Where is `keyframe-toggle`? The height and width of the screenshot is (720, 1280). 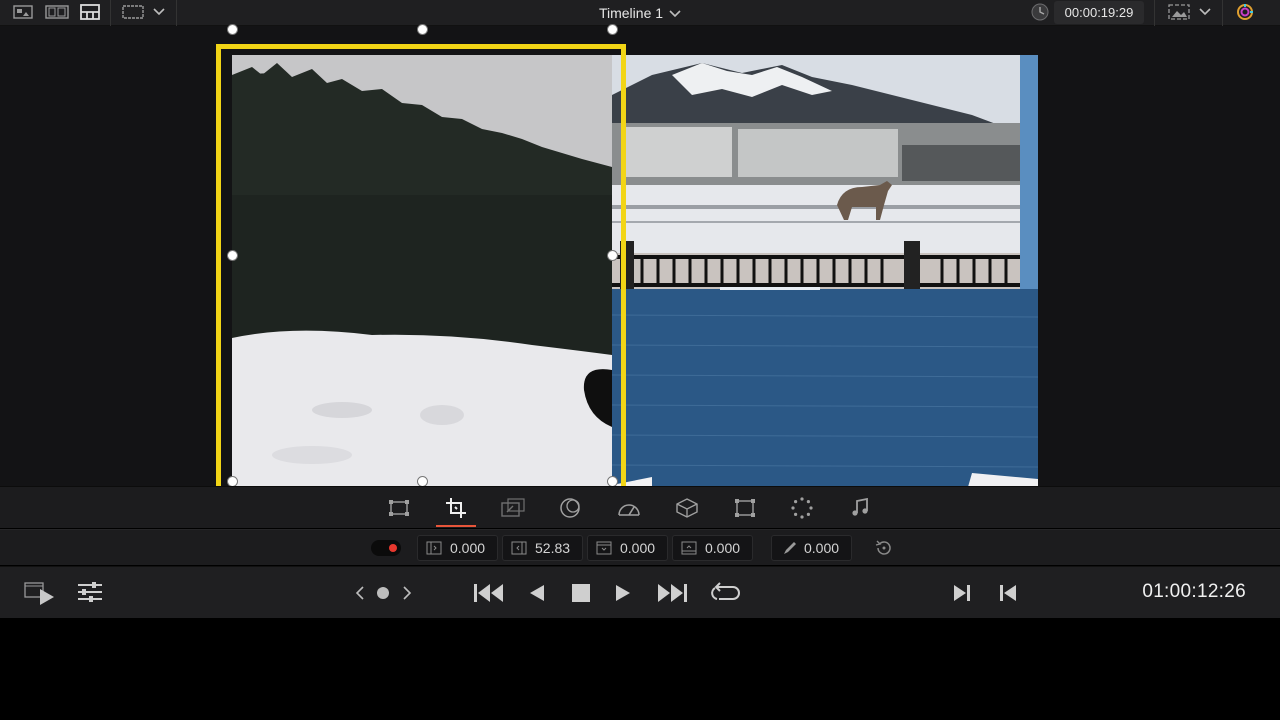 keyframe-toggle is located at coordinates (386, 548).